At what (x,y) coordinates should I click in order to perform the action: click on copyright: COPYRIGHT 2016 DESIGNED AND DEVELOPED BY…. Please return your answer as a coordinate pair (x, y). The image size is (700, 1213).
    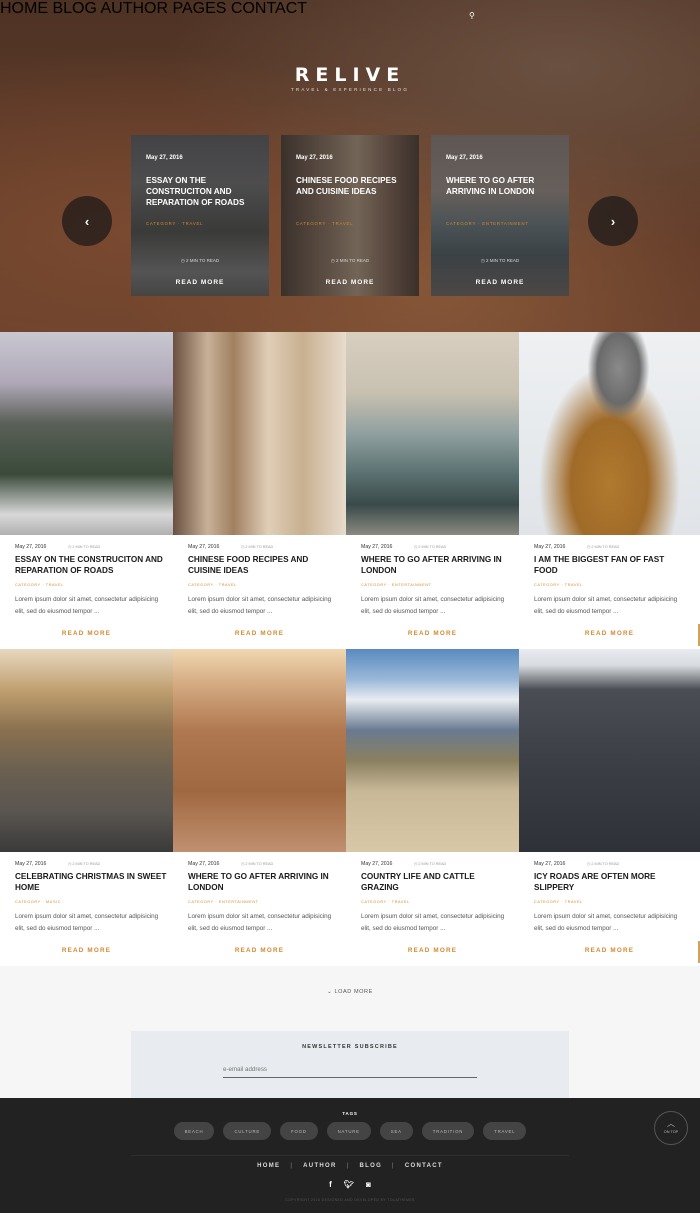
    Looking at the image, I should click on (350, 1200).